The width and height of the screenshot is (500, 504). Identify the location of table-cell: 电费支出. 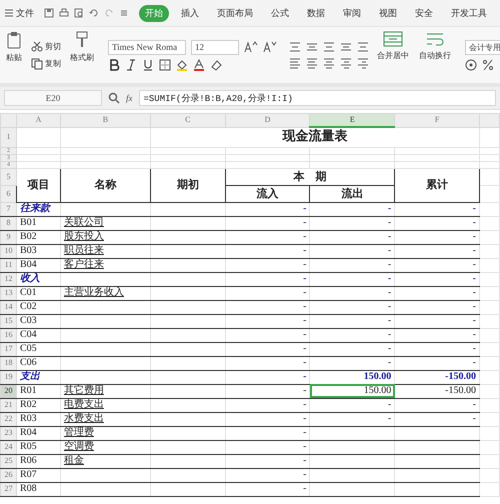
(105, 405).